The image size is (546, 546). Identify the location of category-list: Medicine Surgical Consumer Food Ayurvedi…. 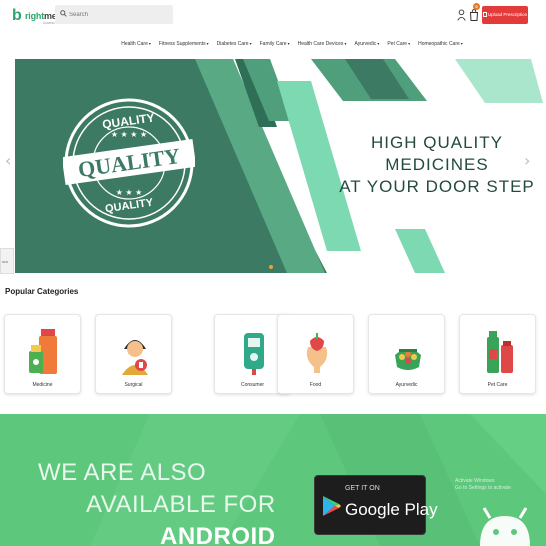
(275, 354).